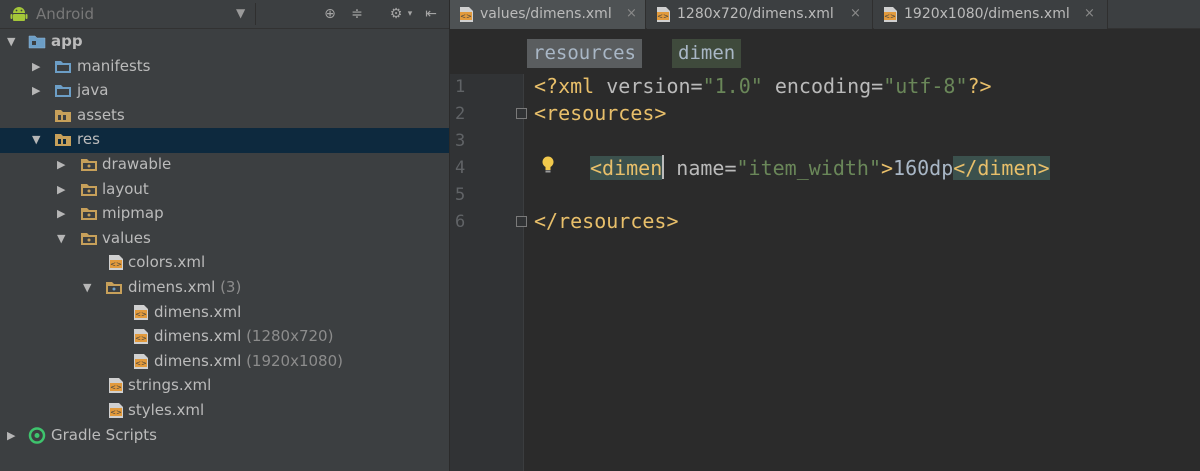  I want to click on file-count: (3), so click(231, 287).